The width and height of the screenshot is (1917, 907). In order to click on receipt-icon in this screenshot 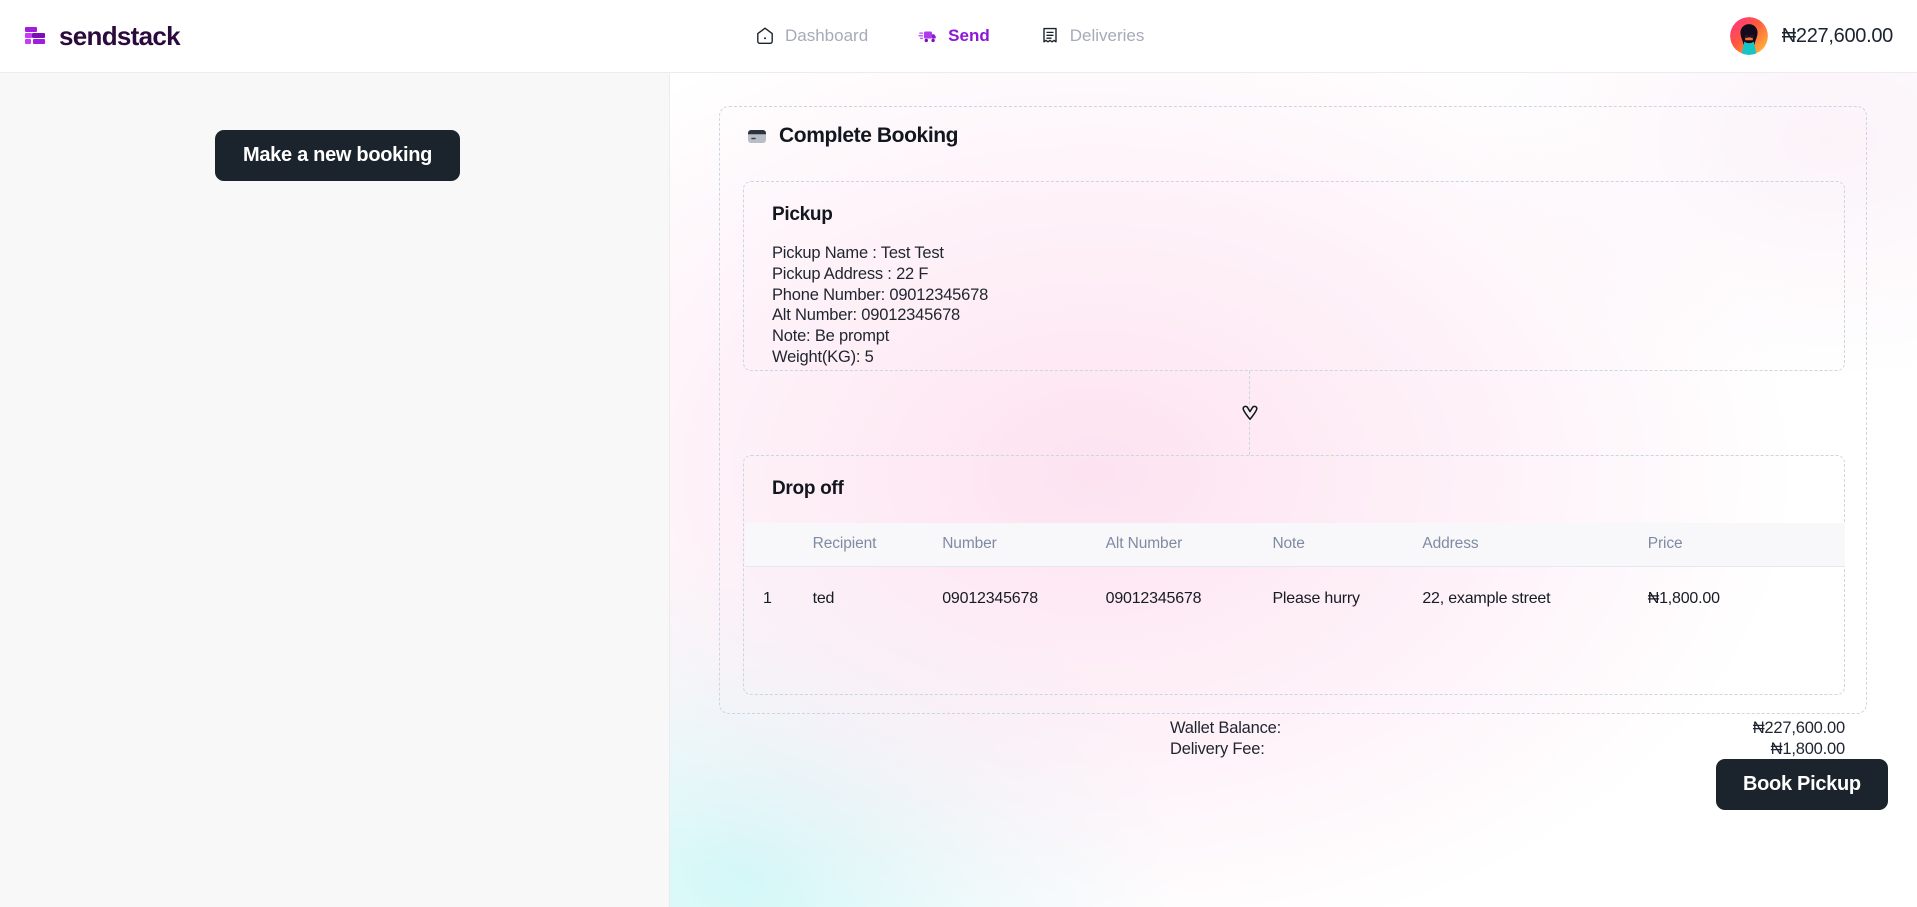, I will do `click(1050, 35)`.